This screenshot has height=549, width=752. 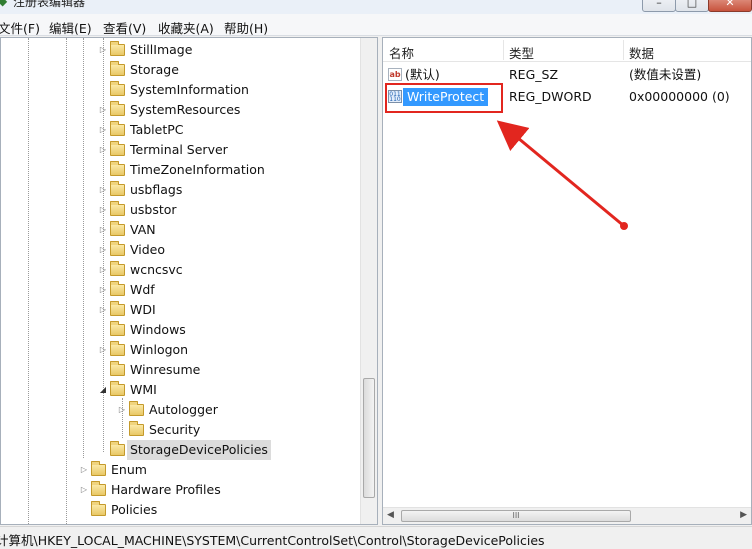 What do you see at coordinates (142, 289) in the screenshot?
I see `tree-item-label: Wdf` at bounding box center [142, 289].